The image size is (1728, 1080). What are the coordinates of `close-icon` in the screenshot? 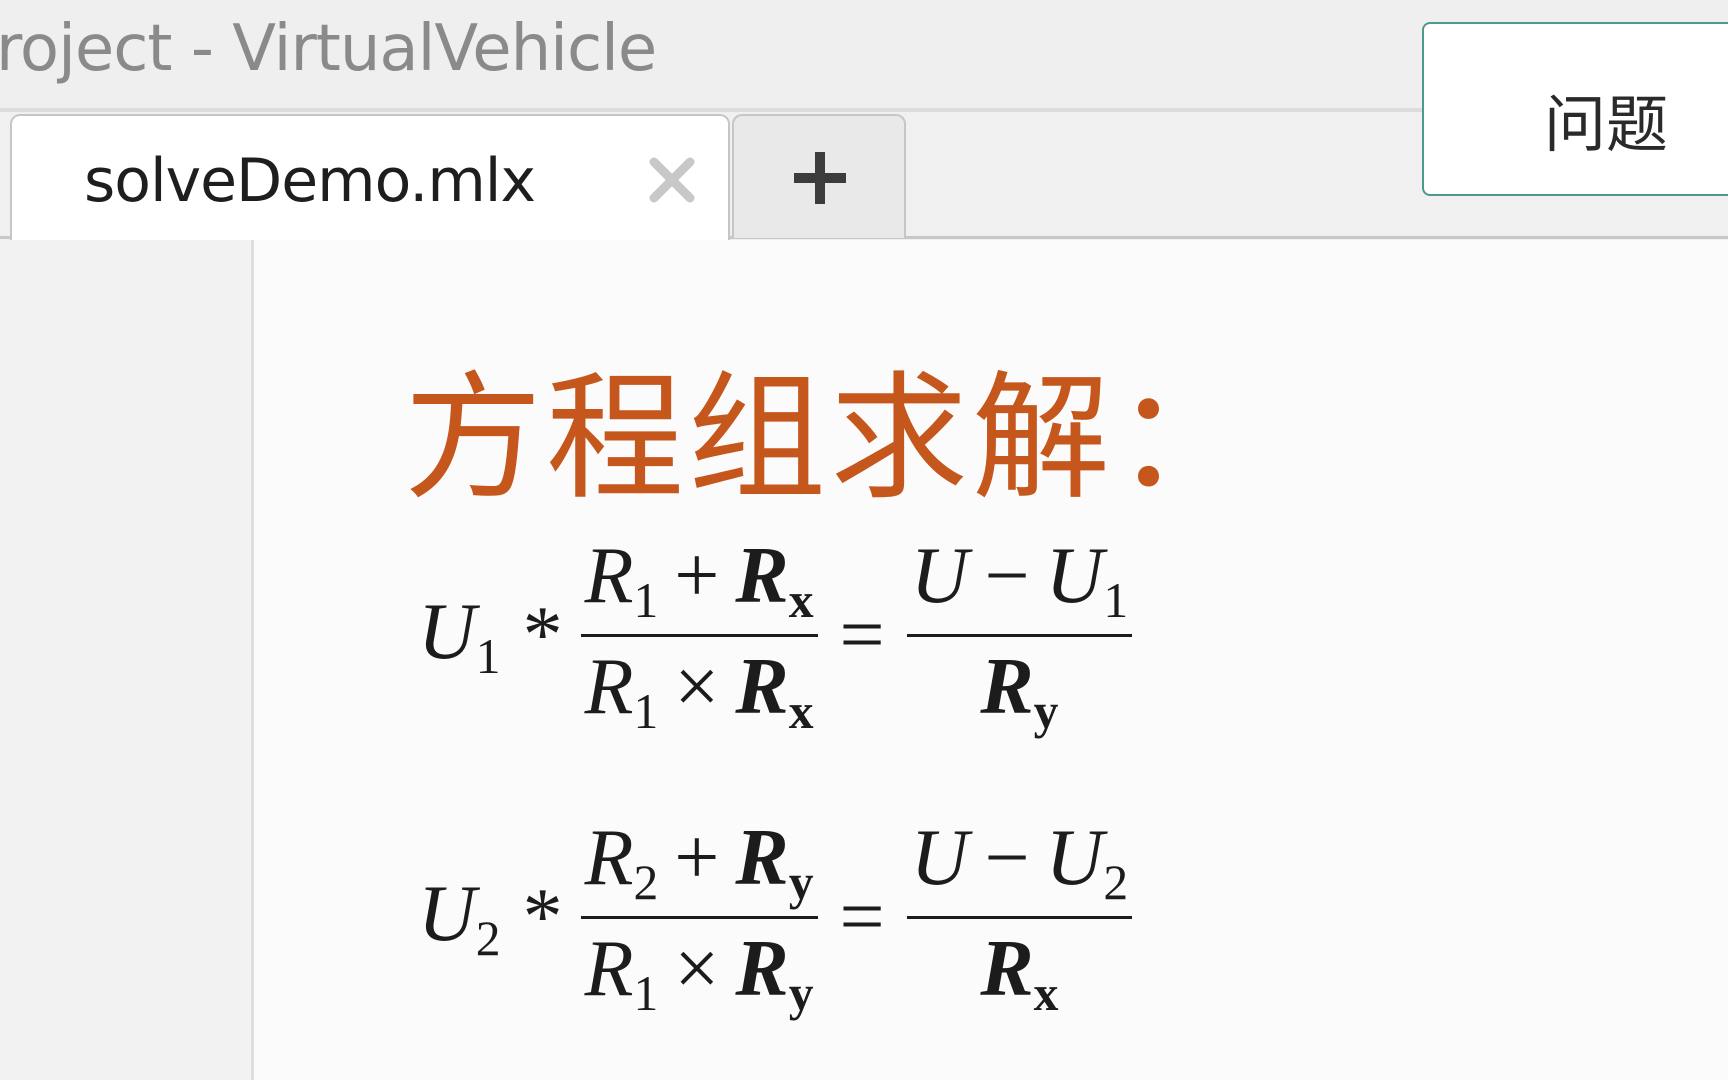 It's located at (672, 180).